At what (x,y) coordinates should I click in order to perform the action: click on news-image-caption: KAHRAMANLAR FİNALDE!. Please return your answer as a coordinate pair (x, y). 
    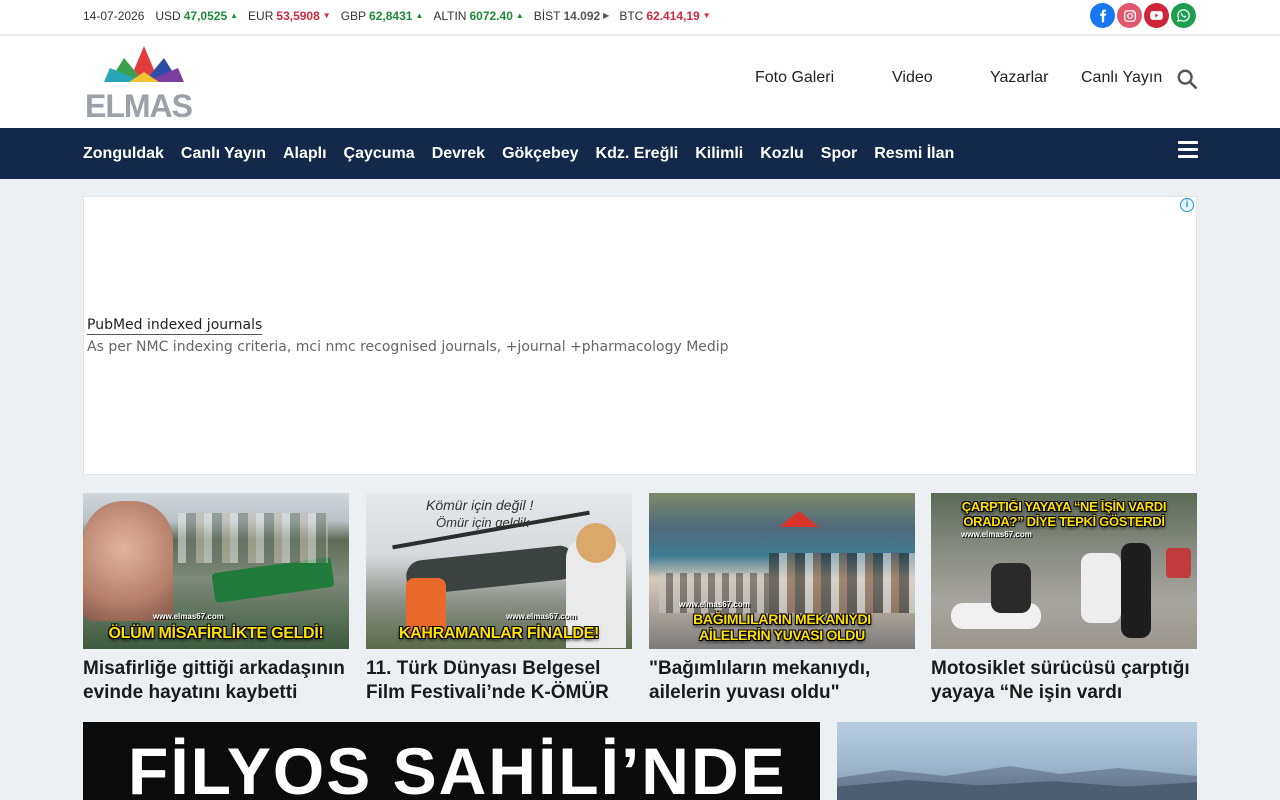
    Looking at the image, I should click on (499, 633).